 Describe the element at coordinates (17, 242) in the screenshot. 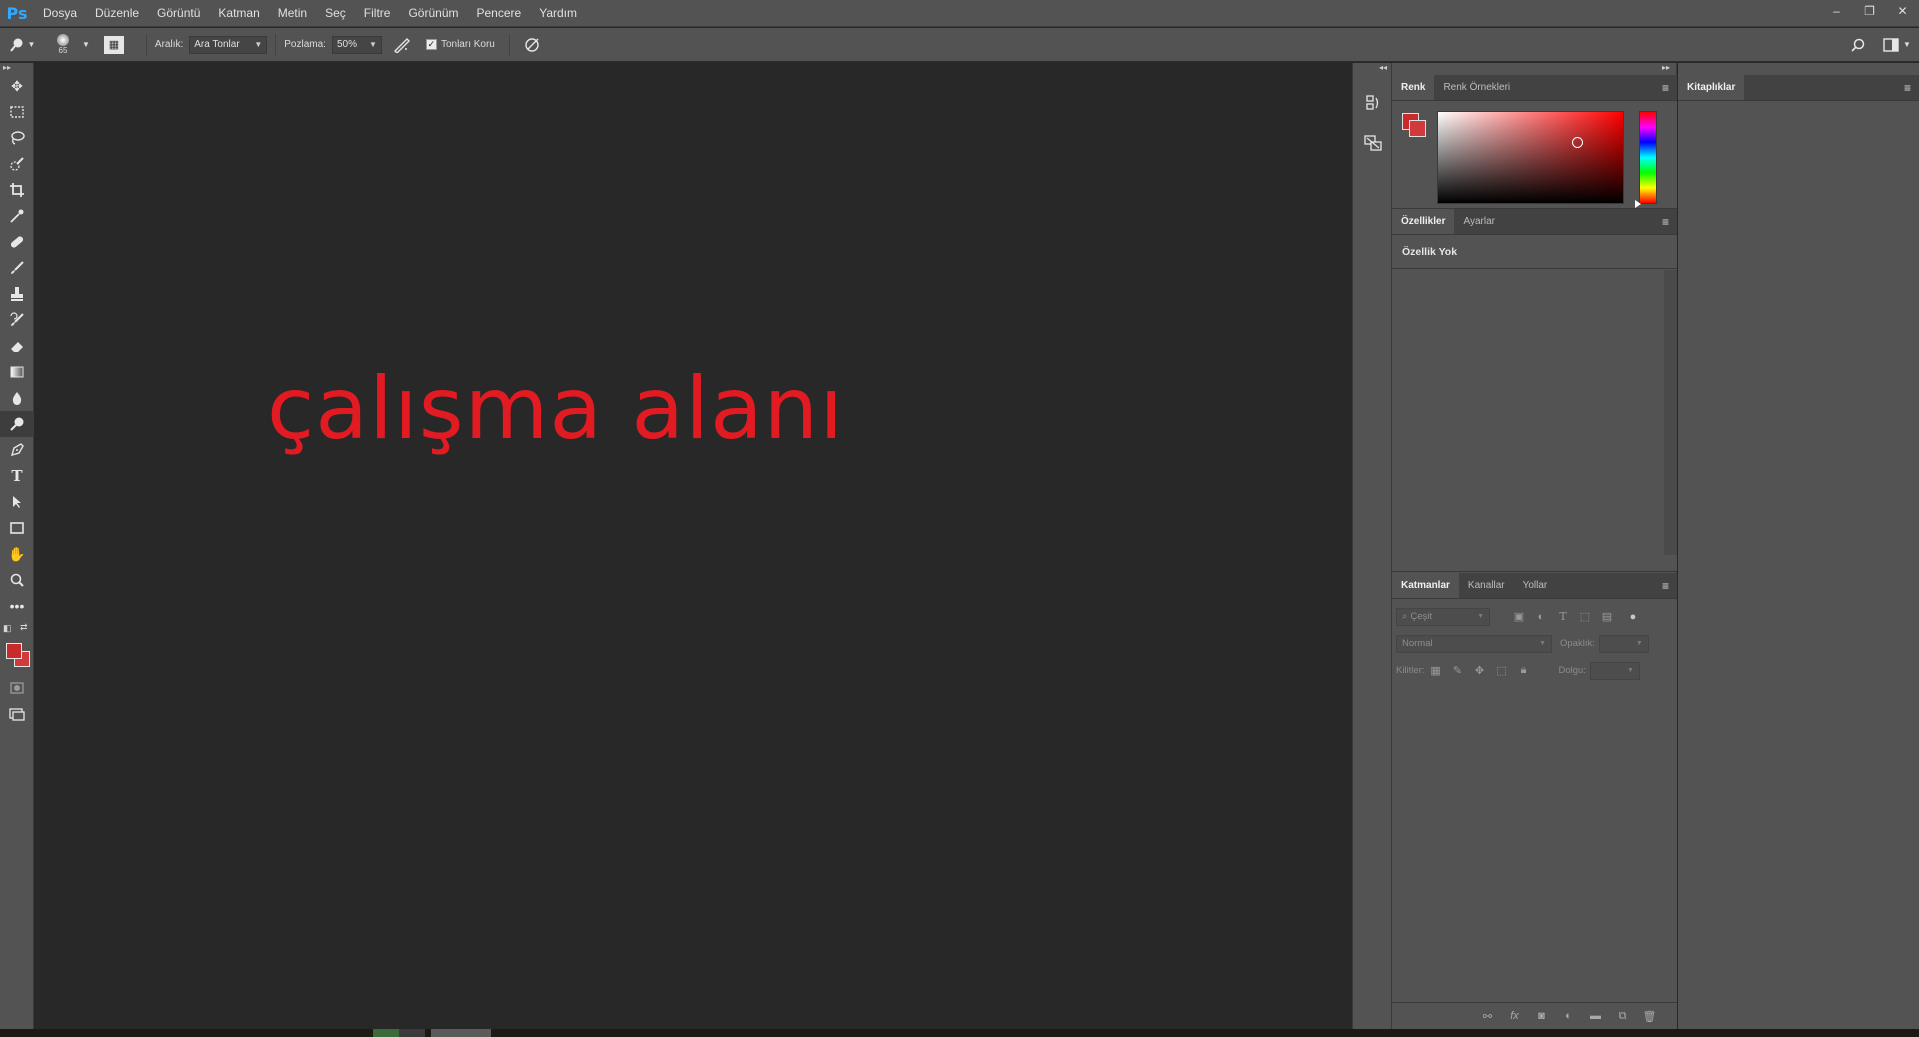

I see `healing-brush-tool` at that location.